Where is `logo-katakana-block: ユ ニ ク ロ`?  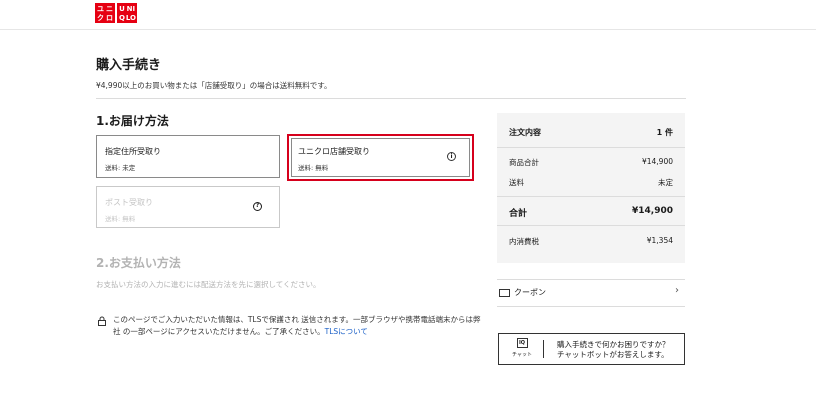 logo-katakana-block: ユ ニ ク ロ is located at coordinates (105, 13).